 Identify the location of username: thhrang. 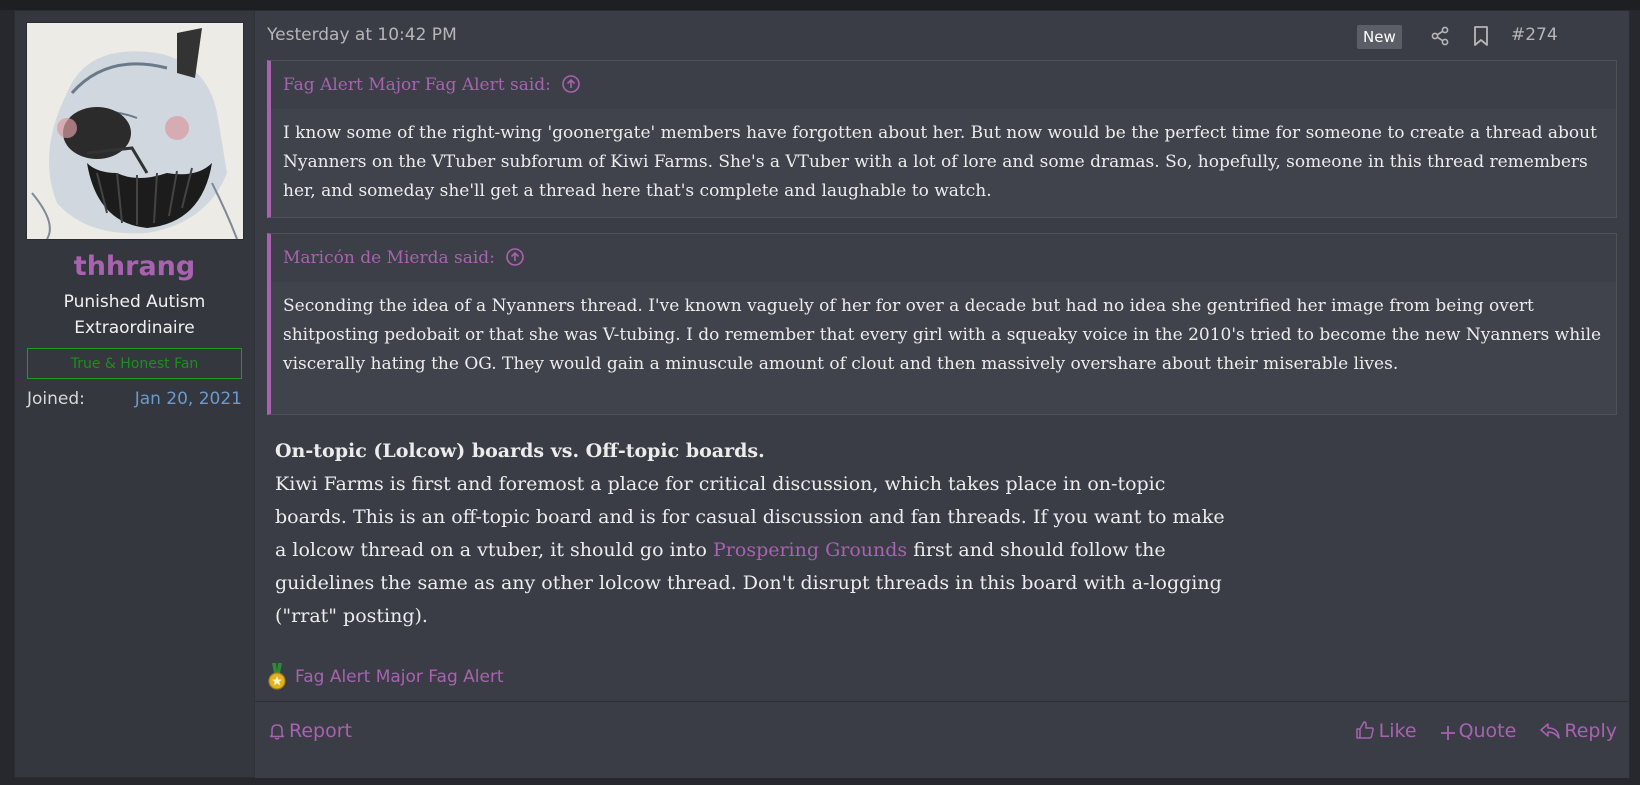
(134, 266).